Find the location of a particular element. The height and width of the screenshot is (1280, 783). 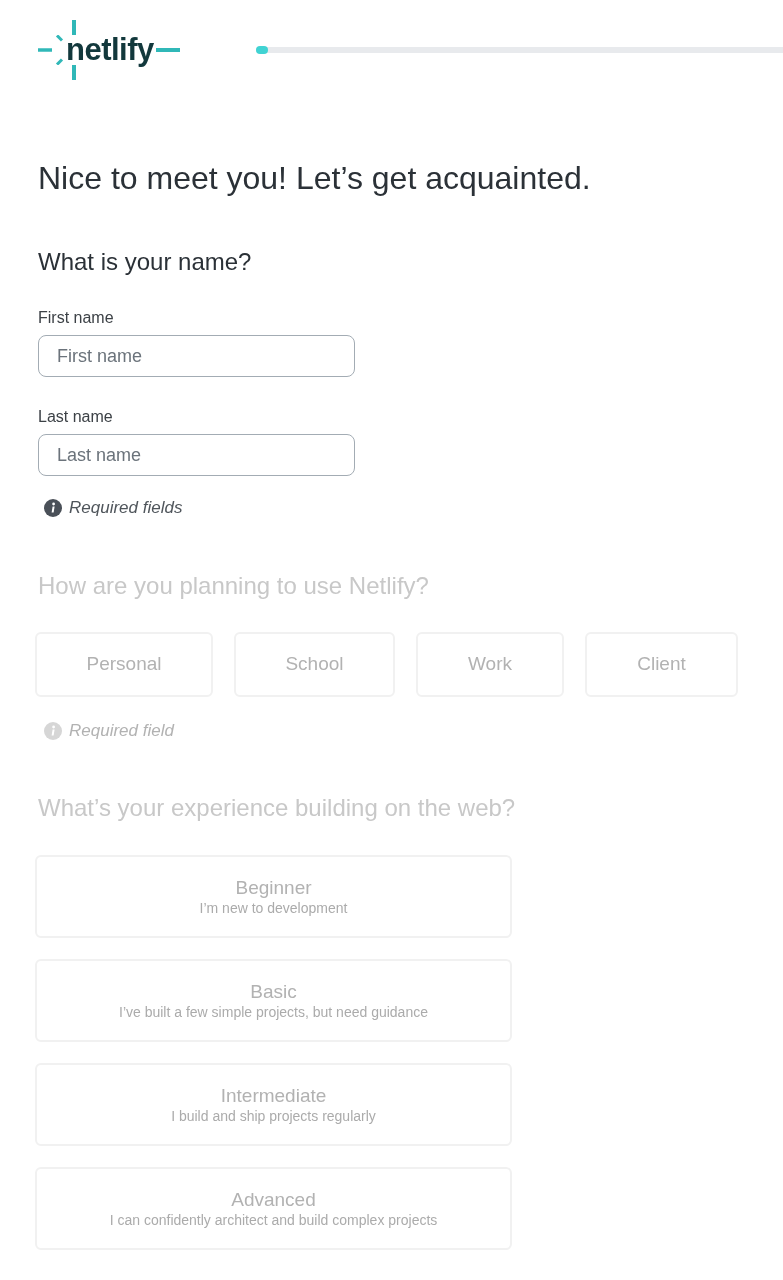

logo-wordmark: netlify is located at coordinates (110, 50).